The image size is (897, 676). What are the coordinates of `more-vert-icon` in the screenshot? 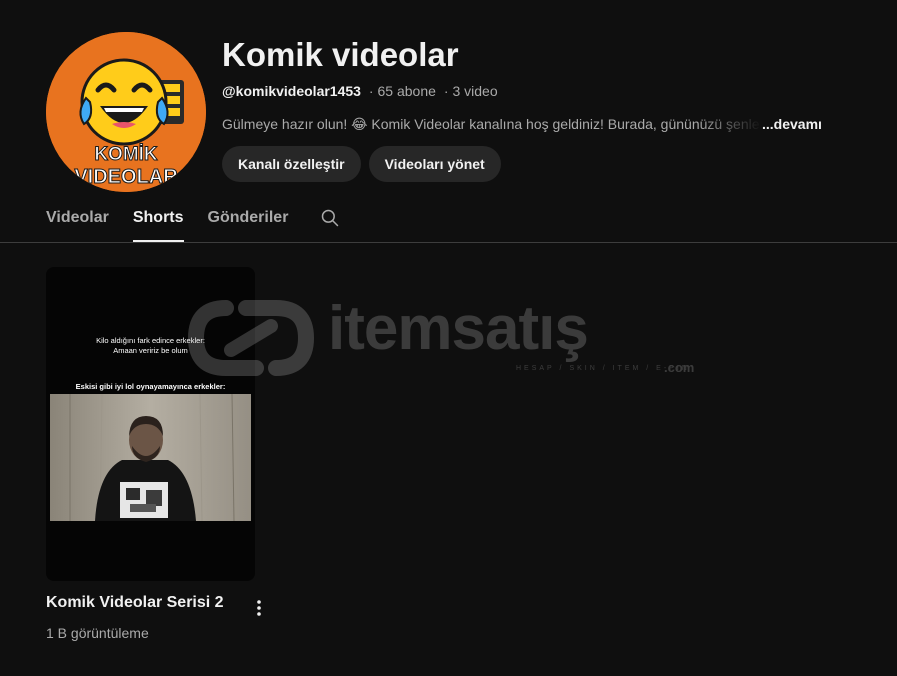 It's located at (259, 608).